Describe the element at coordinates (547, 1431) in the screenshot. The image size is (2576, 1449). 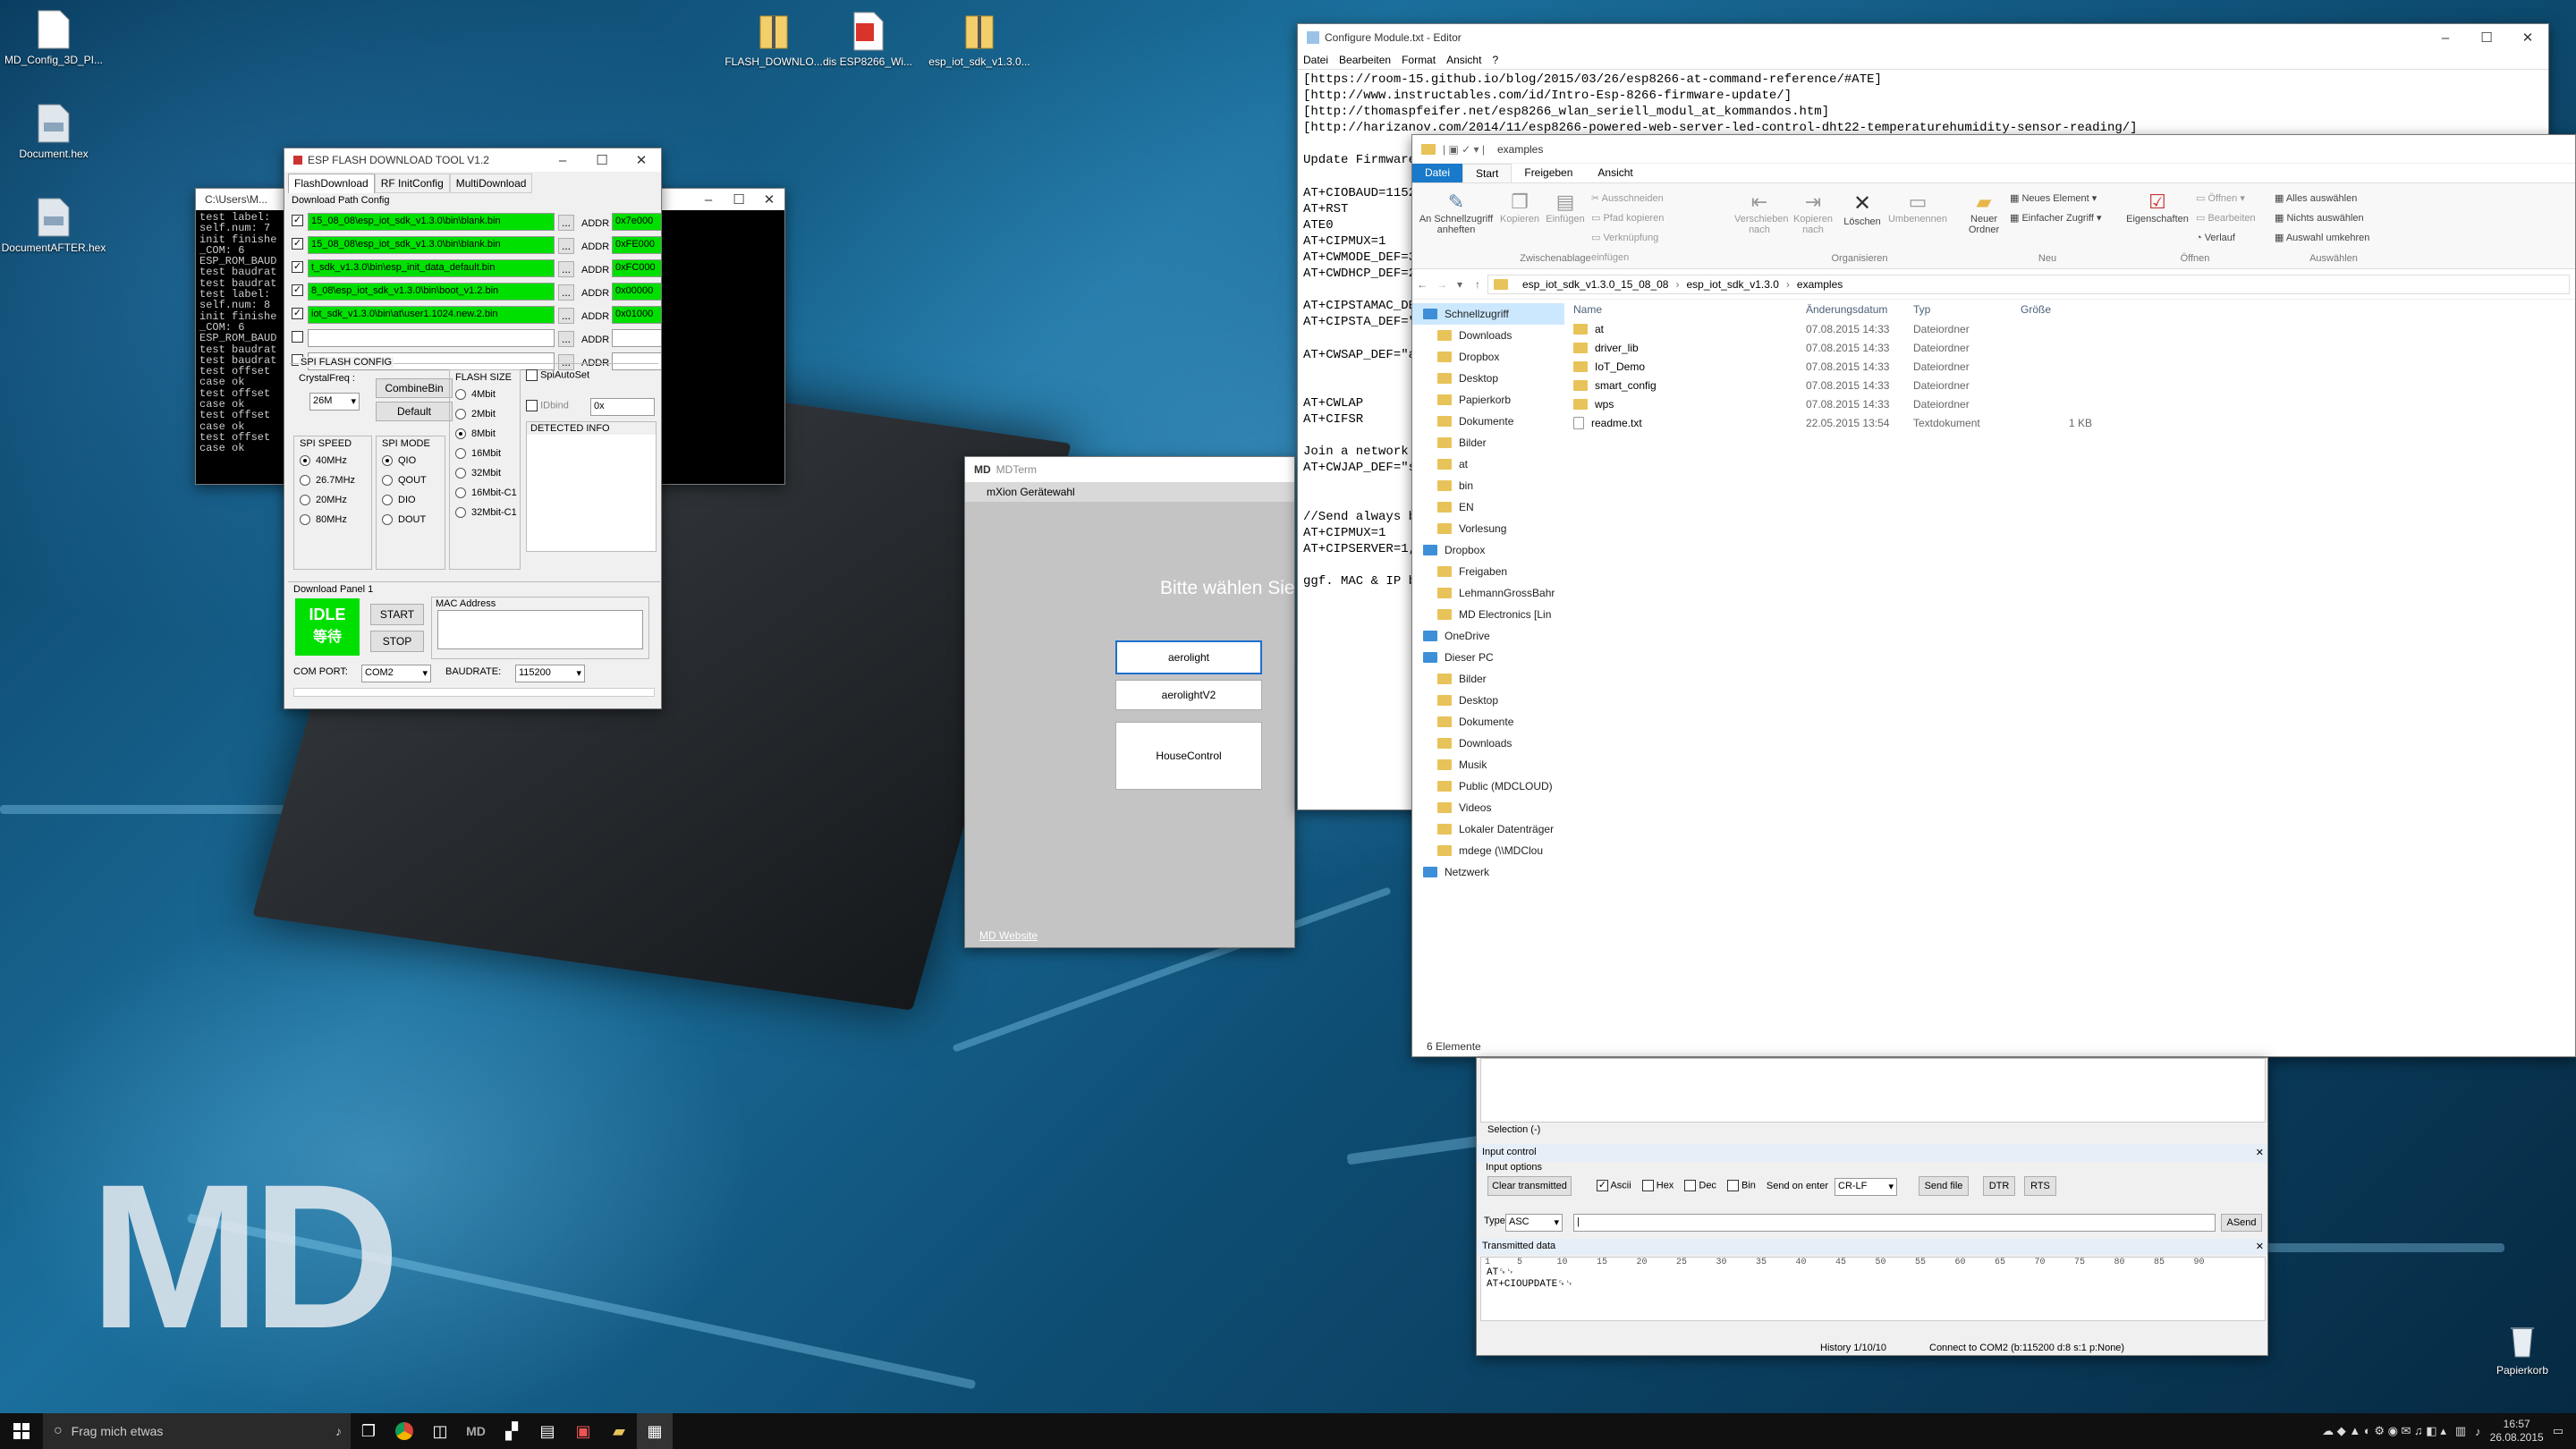
I see `notepad-icon: ▤` at that location.